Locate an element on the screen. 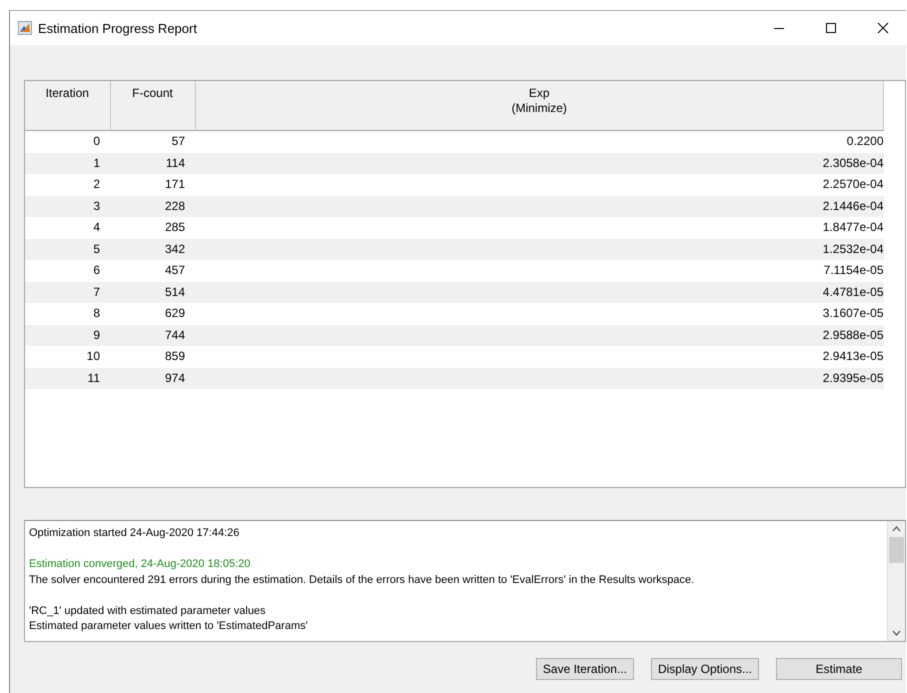 This screenshot has height=693, width=907. table-cell: 2.2570e-04 is located at coordinates (539, 185).